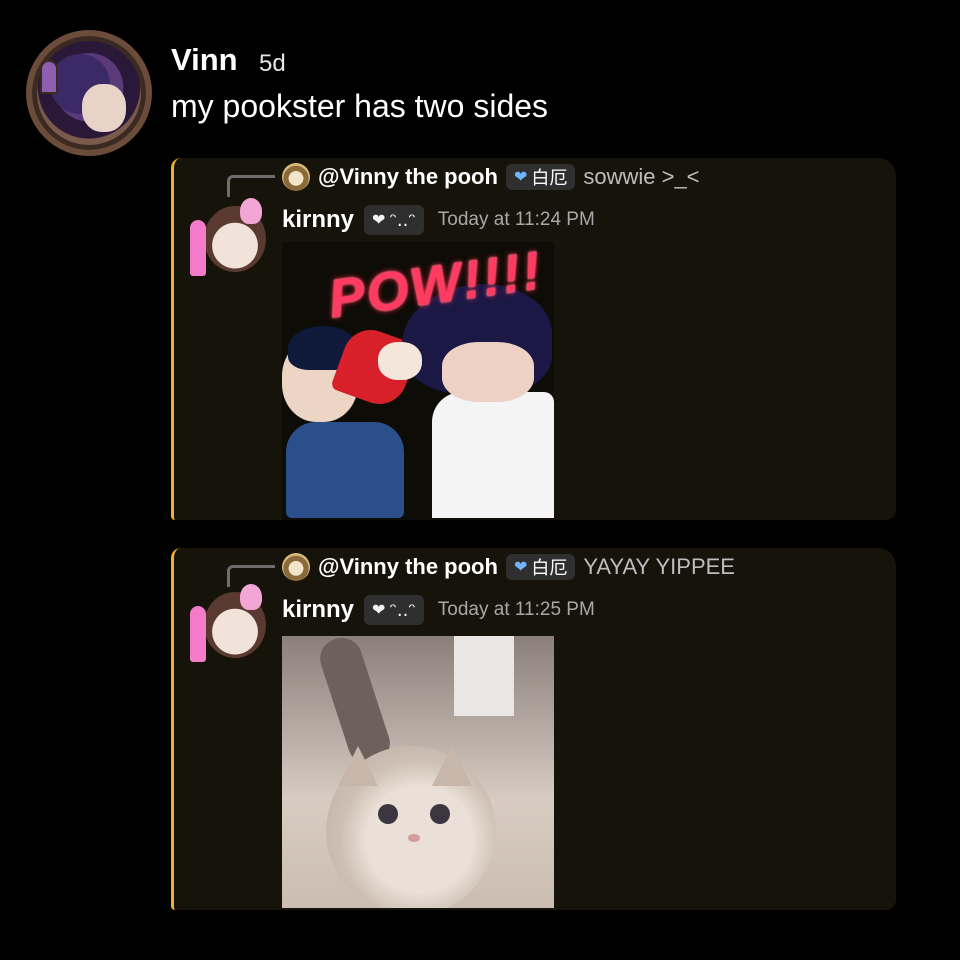 The width and height of the screenshot is (960, 960). Describe the element at coordinates (493, 455) in the screenshot. I see `sticker-figure-right` at that location.